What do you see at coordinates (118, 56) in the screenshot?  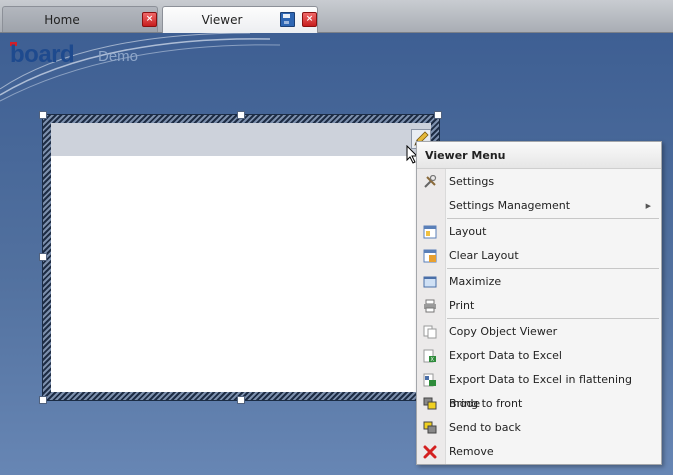 I see `logo-subtitle: Demo` at bounding box center [118, 56].